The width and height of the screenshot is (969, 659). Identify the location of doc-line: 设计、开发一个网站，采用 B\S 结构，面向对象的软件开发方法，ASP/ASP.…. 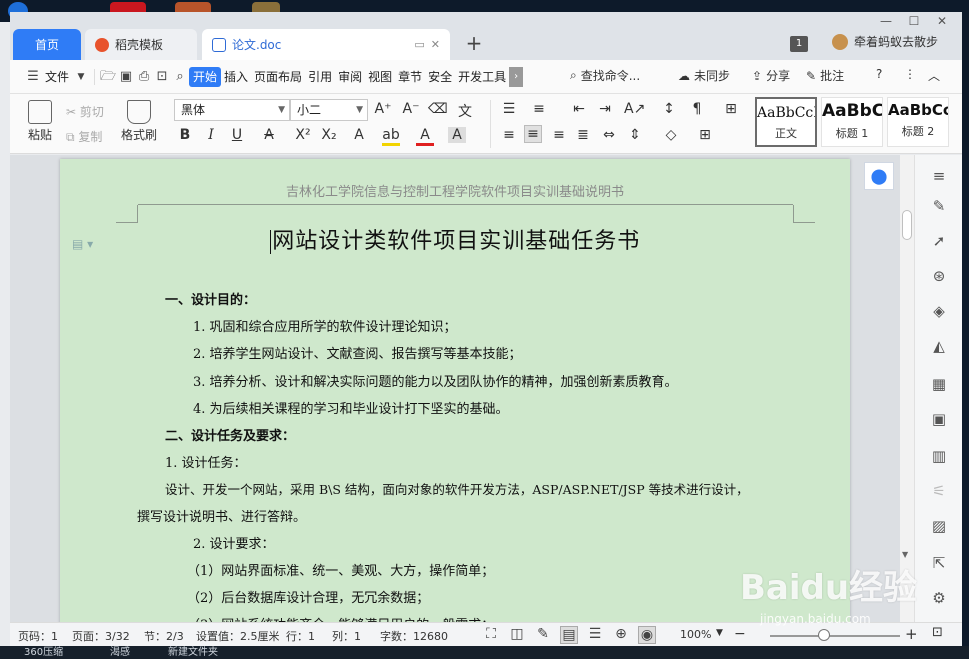
(457, 488).